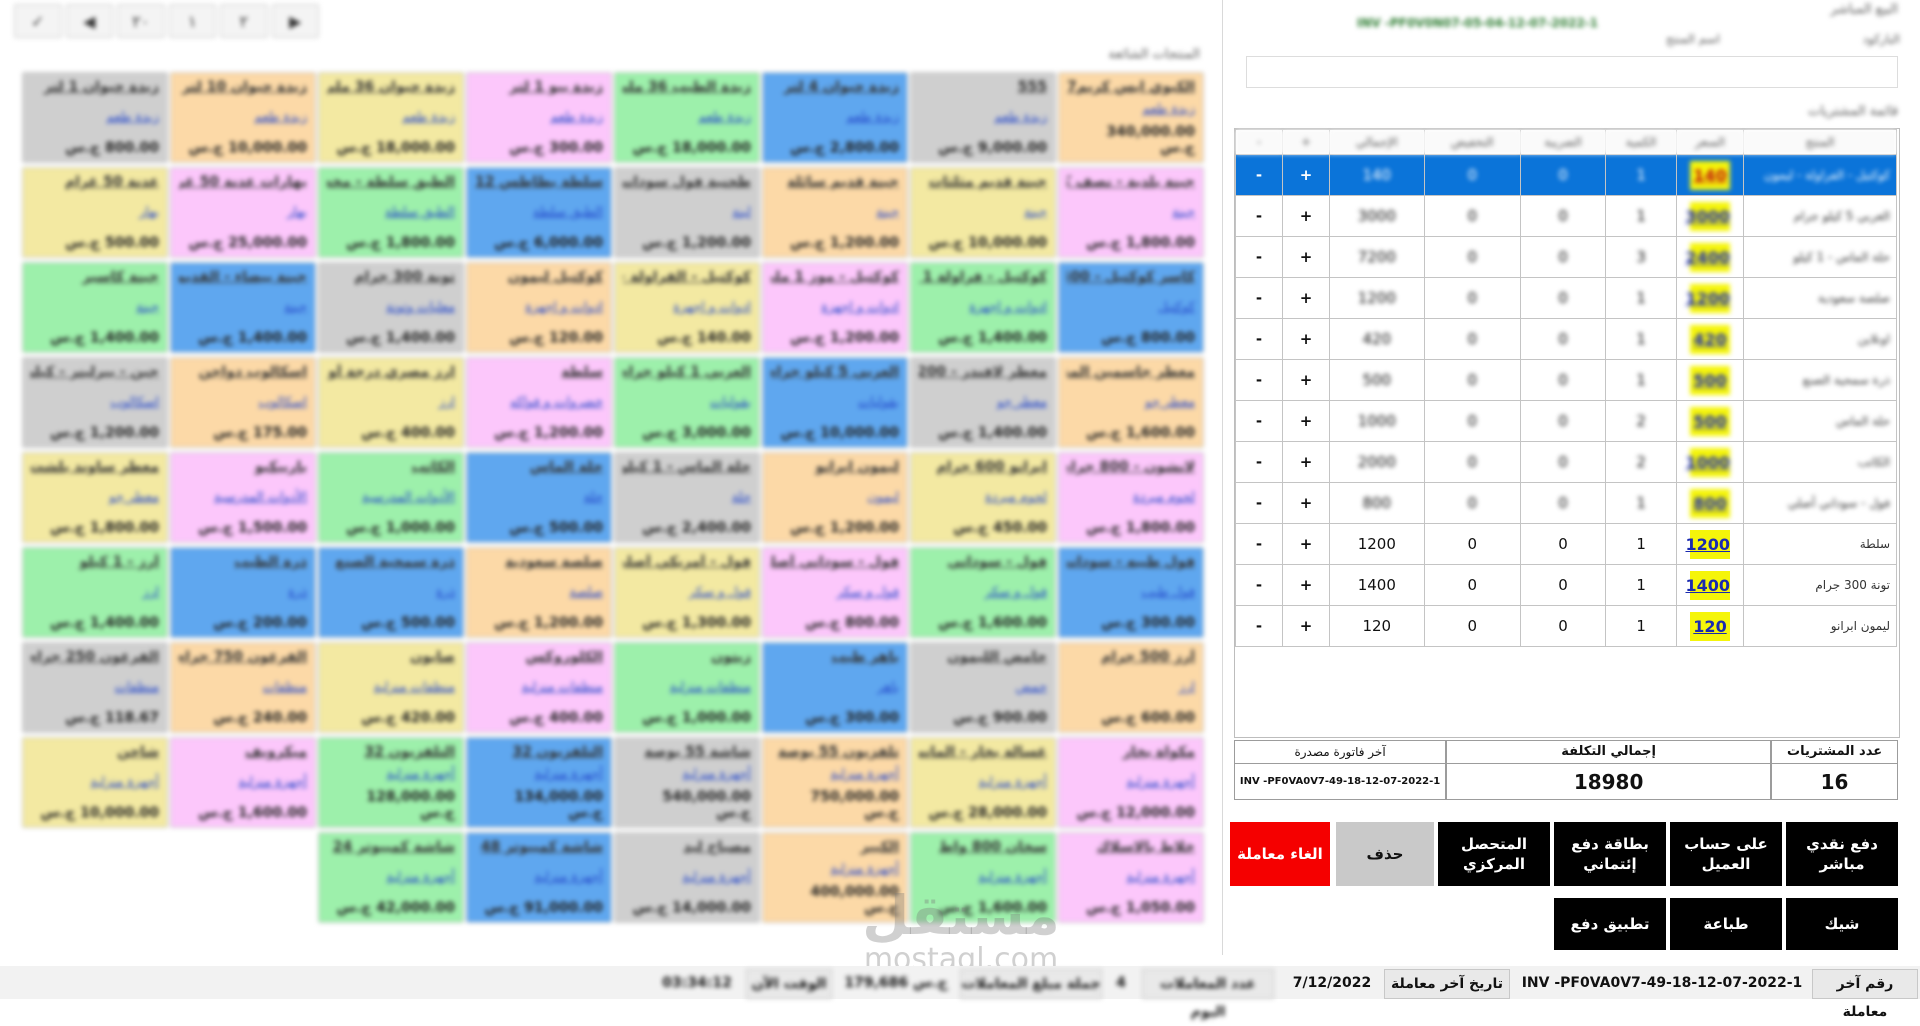  Describe the element at coordinates (1131, 117) in the screenshot. I see `product-tile: الكيوي ايس كريم7 زبدة طعم 340,000.00 ج.س` at that location.